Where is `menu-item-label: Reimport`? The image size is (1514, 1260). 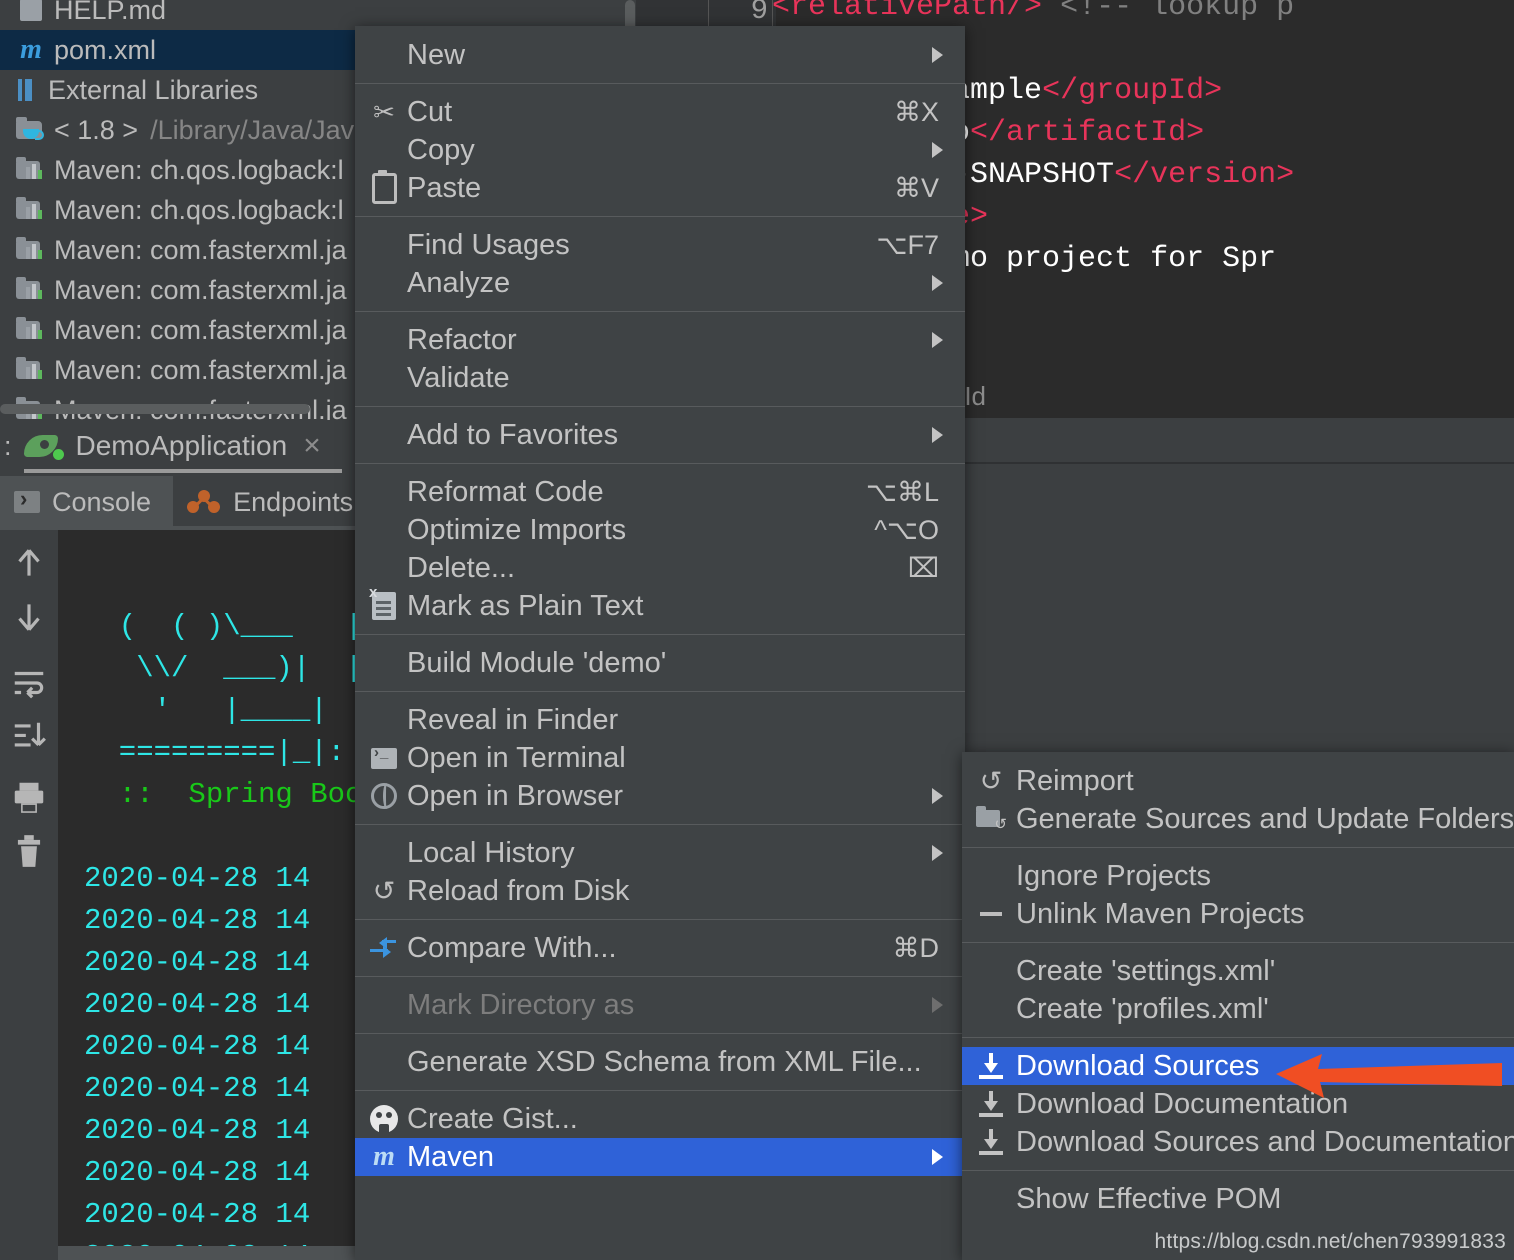 menu-item-label: Reimport is located at coordinates (1075, 780).